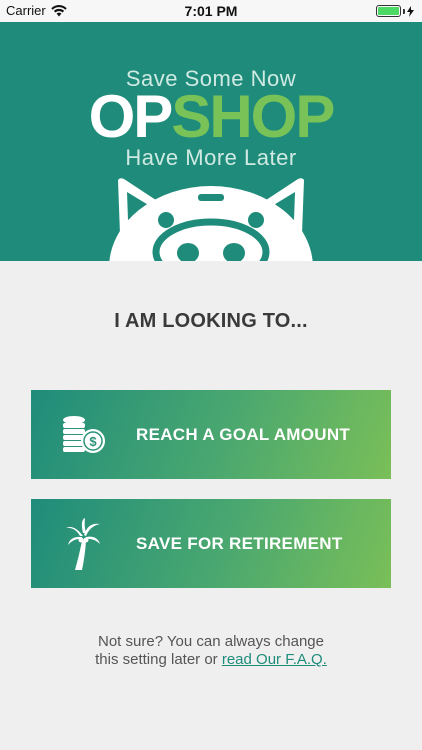 This screenshot has height=750, width=422. I want to click on save-retirement-button: SAVE FOR RETIREMENT, so click(211, 543).